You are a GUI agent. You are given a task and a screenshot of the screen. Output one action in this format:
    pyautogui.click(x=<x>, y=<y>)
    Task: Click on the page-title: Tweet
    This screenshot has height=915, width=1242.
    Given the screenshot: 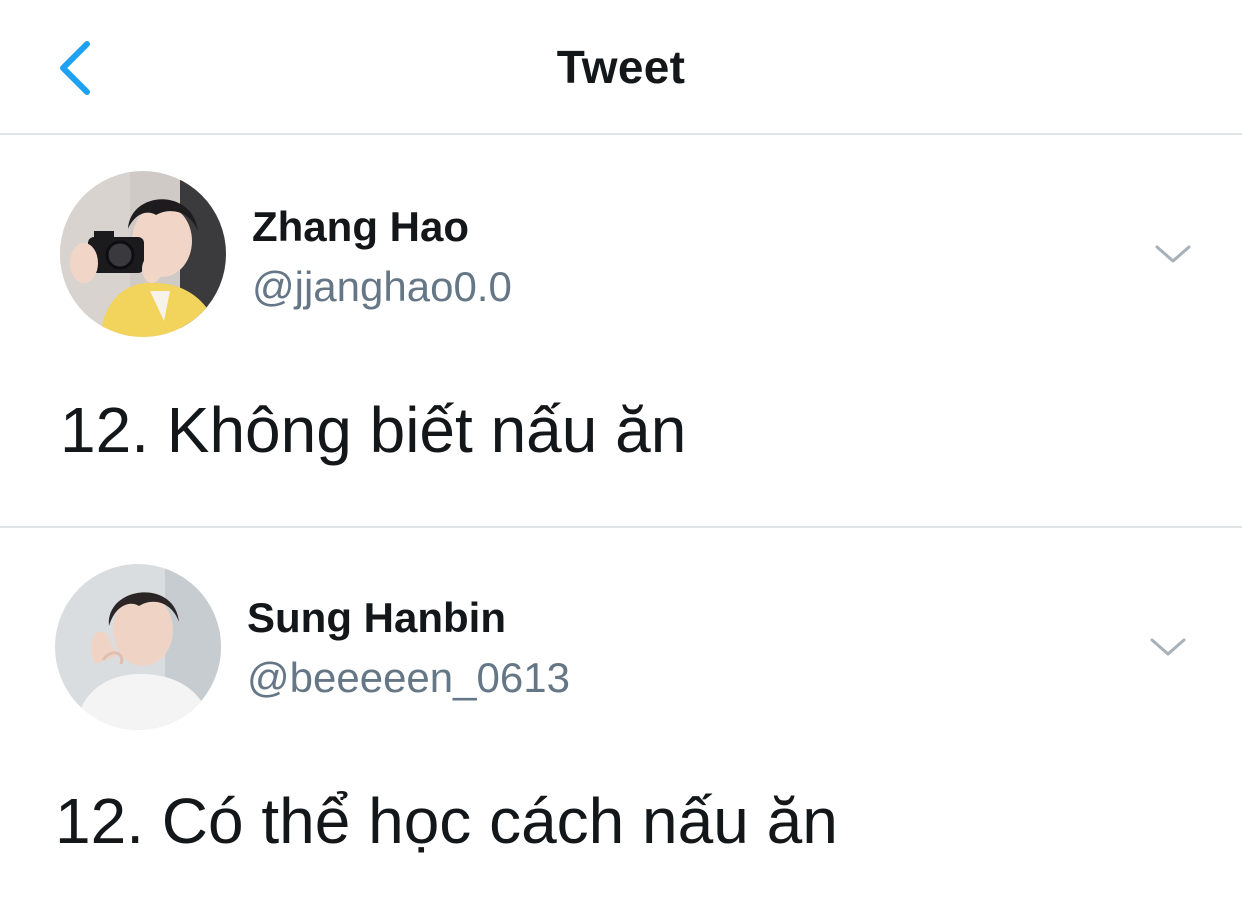 What is the action you would take?
    pyautogui.click(x=621, y=67)
    